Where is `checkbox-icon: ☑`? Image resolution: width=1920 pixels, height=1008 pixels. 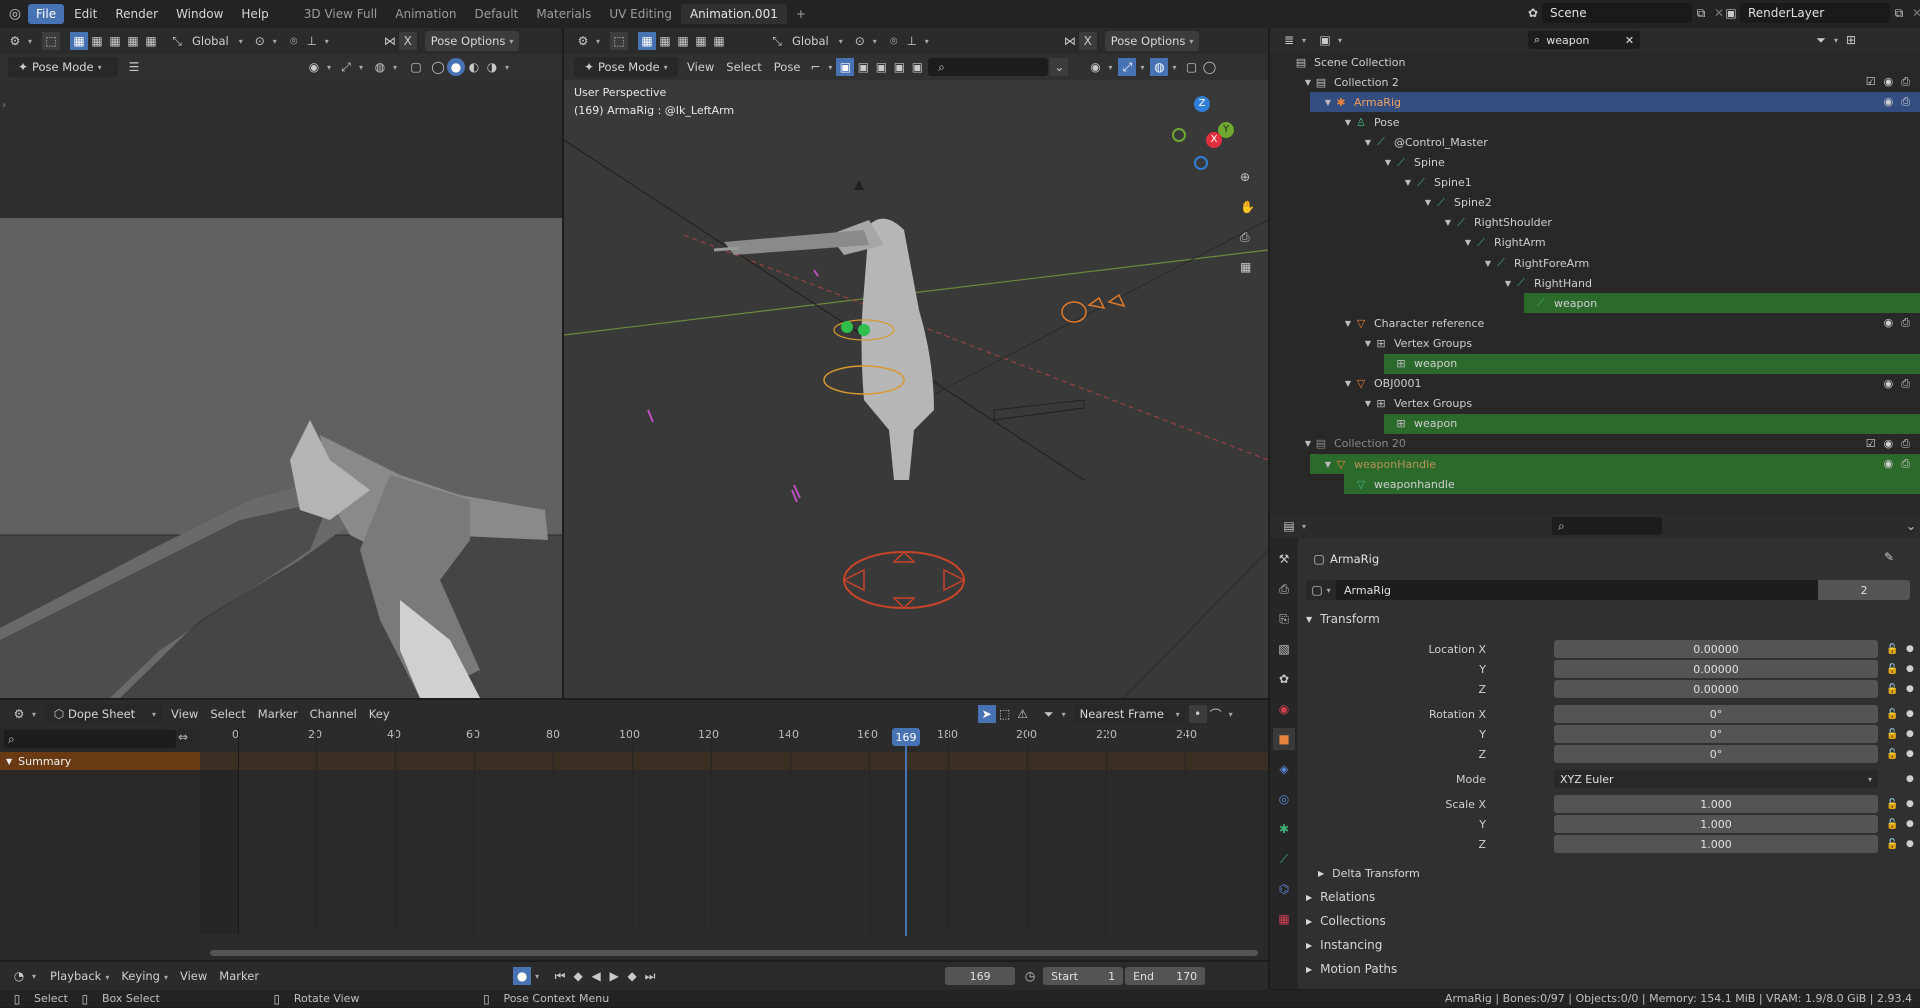 checkbox-icon: ☑ is located at coordinates (1871, 444).